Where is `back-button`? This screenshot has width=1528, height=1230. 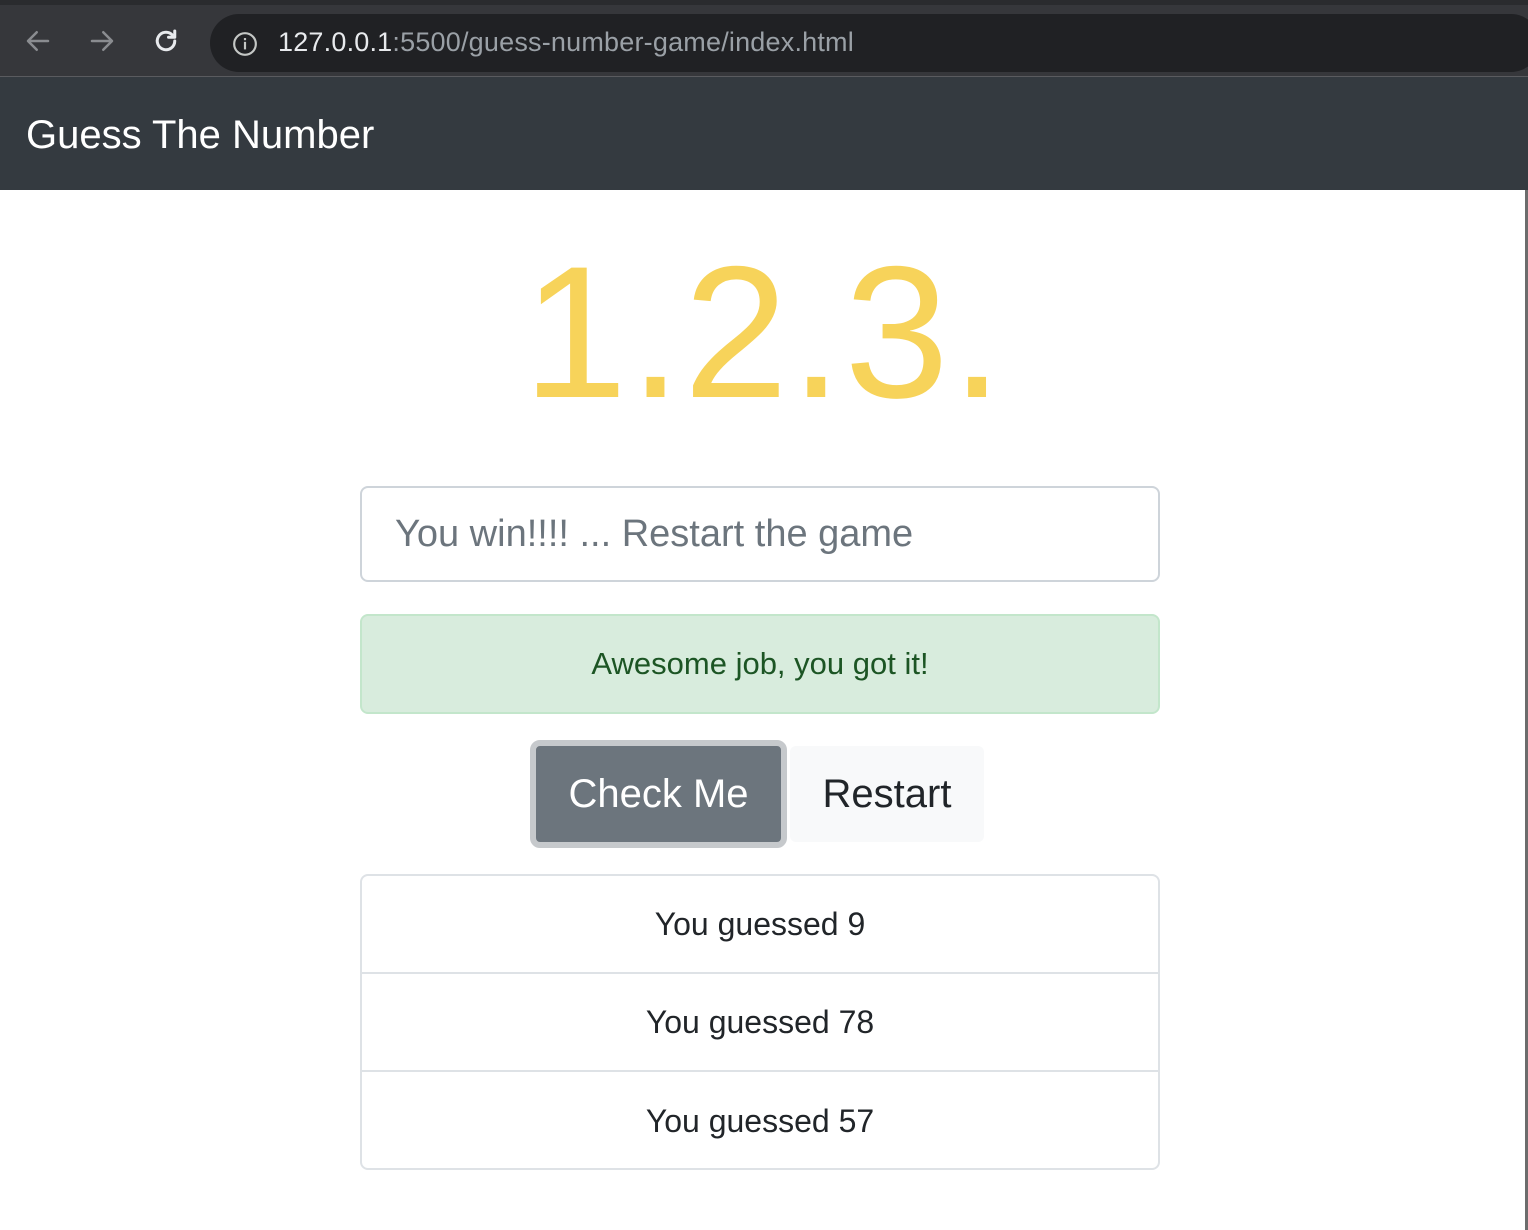
back-button is located at coordinates (38, 41).